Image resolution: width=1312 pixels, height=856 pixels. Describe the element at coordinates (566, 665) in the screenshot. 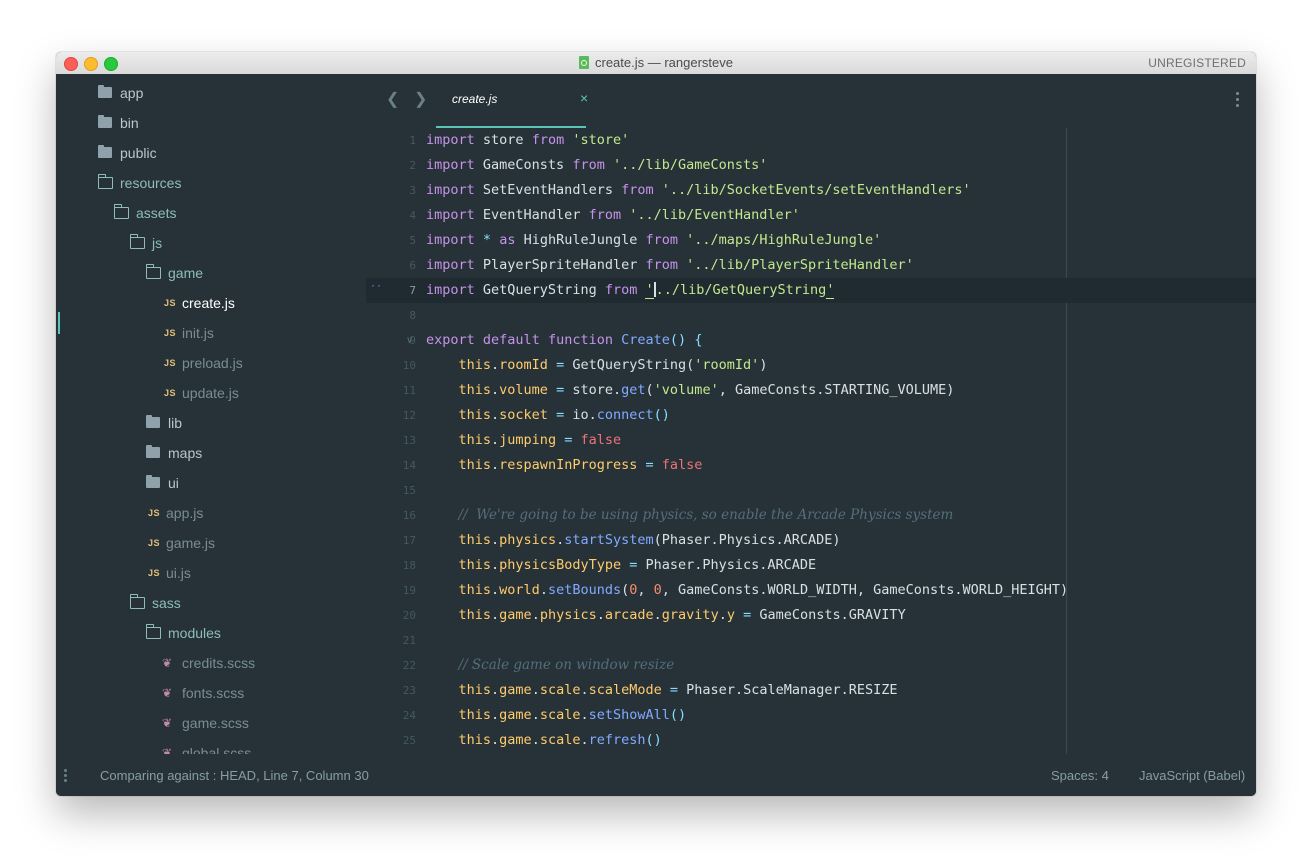

I see `code-line: // Scale game on window resize` at that location.